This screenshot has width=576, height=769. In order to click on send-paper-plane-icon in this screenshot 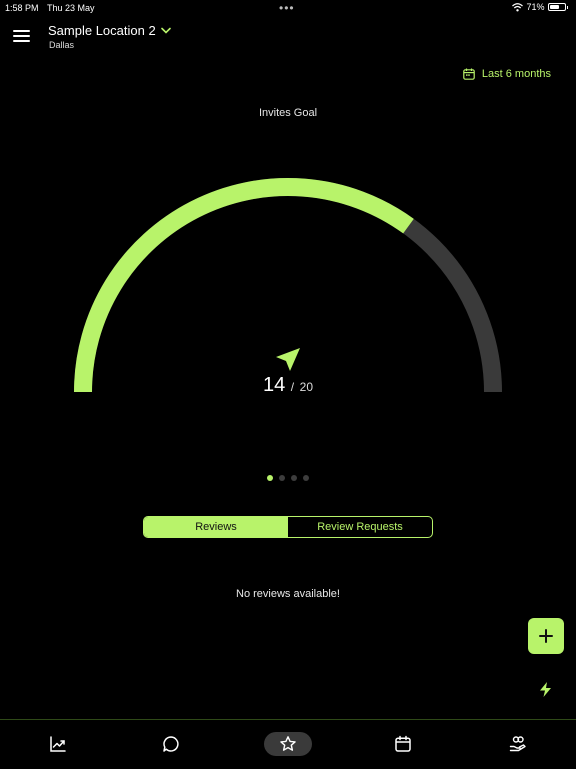, I will do `click(288, 359)`.